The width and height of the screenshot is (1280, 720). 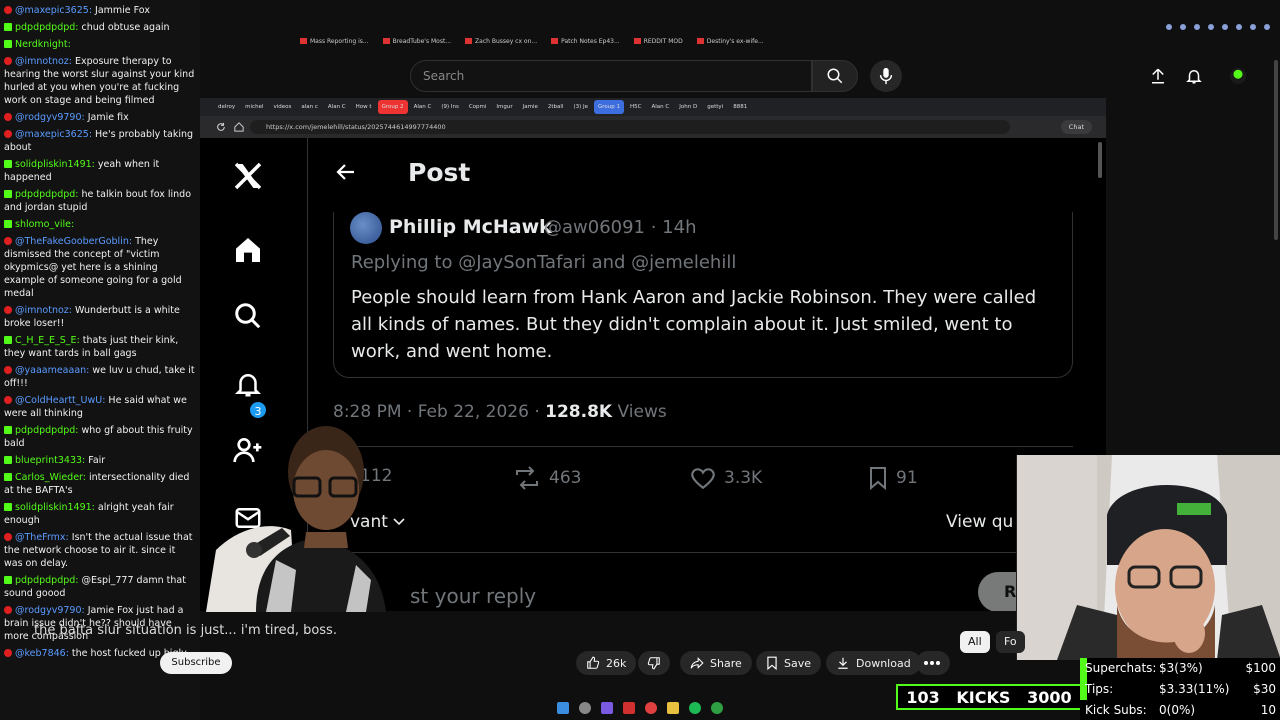 I want to click on dislike-button, so click(x=654, y=663).